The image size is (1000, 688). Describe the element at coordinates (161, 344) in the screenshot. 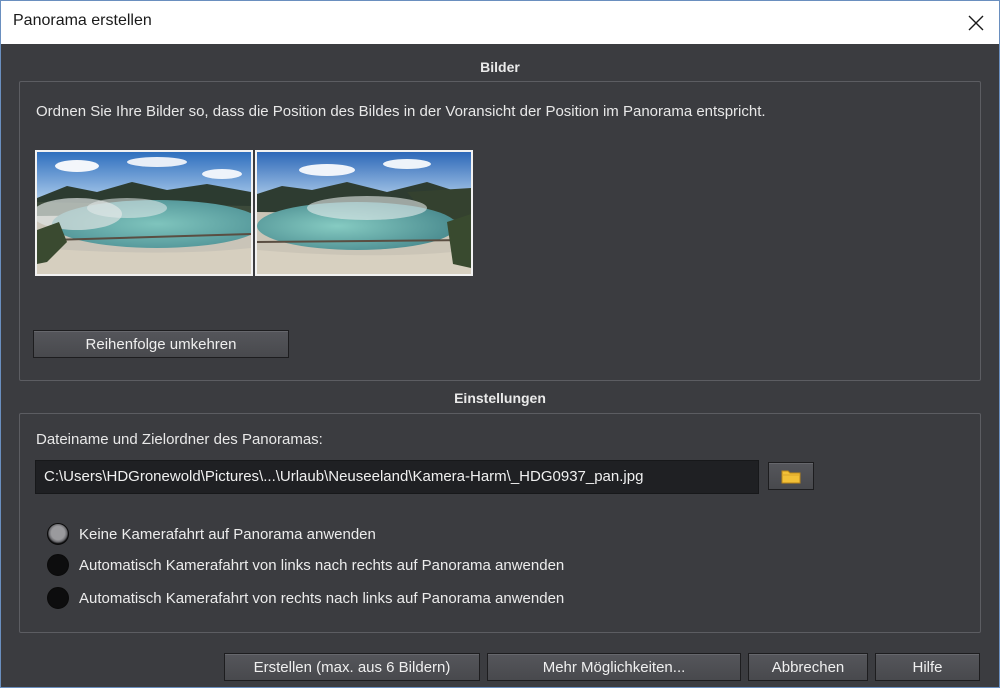

I see `reverse-order-button: Reihenfolge umkehren` at that location.